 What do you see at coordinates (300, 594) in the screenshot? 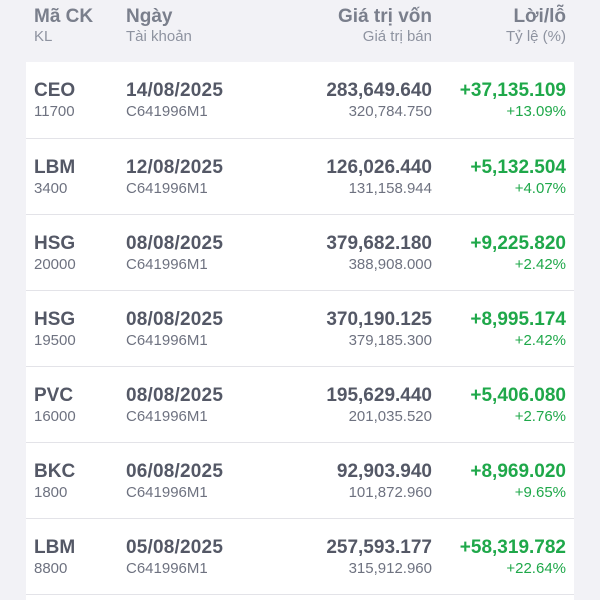
I see `row-divider` at bounding box center [300, 594].